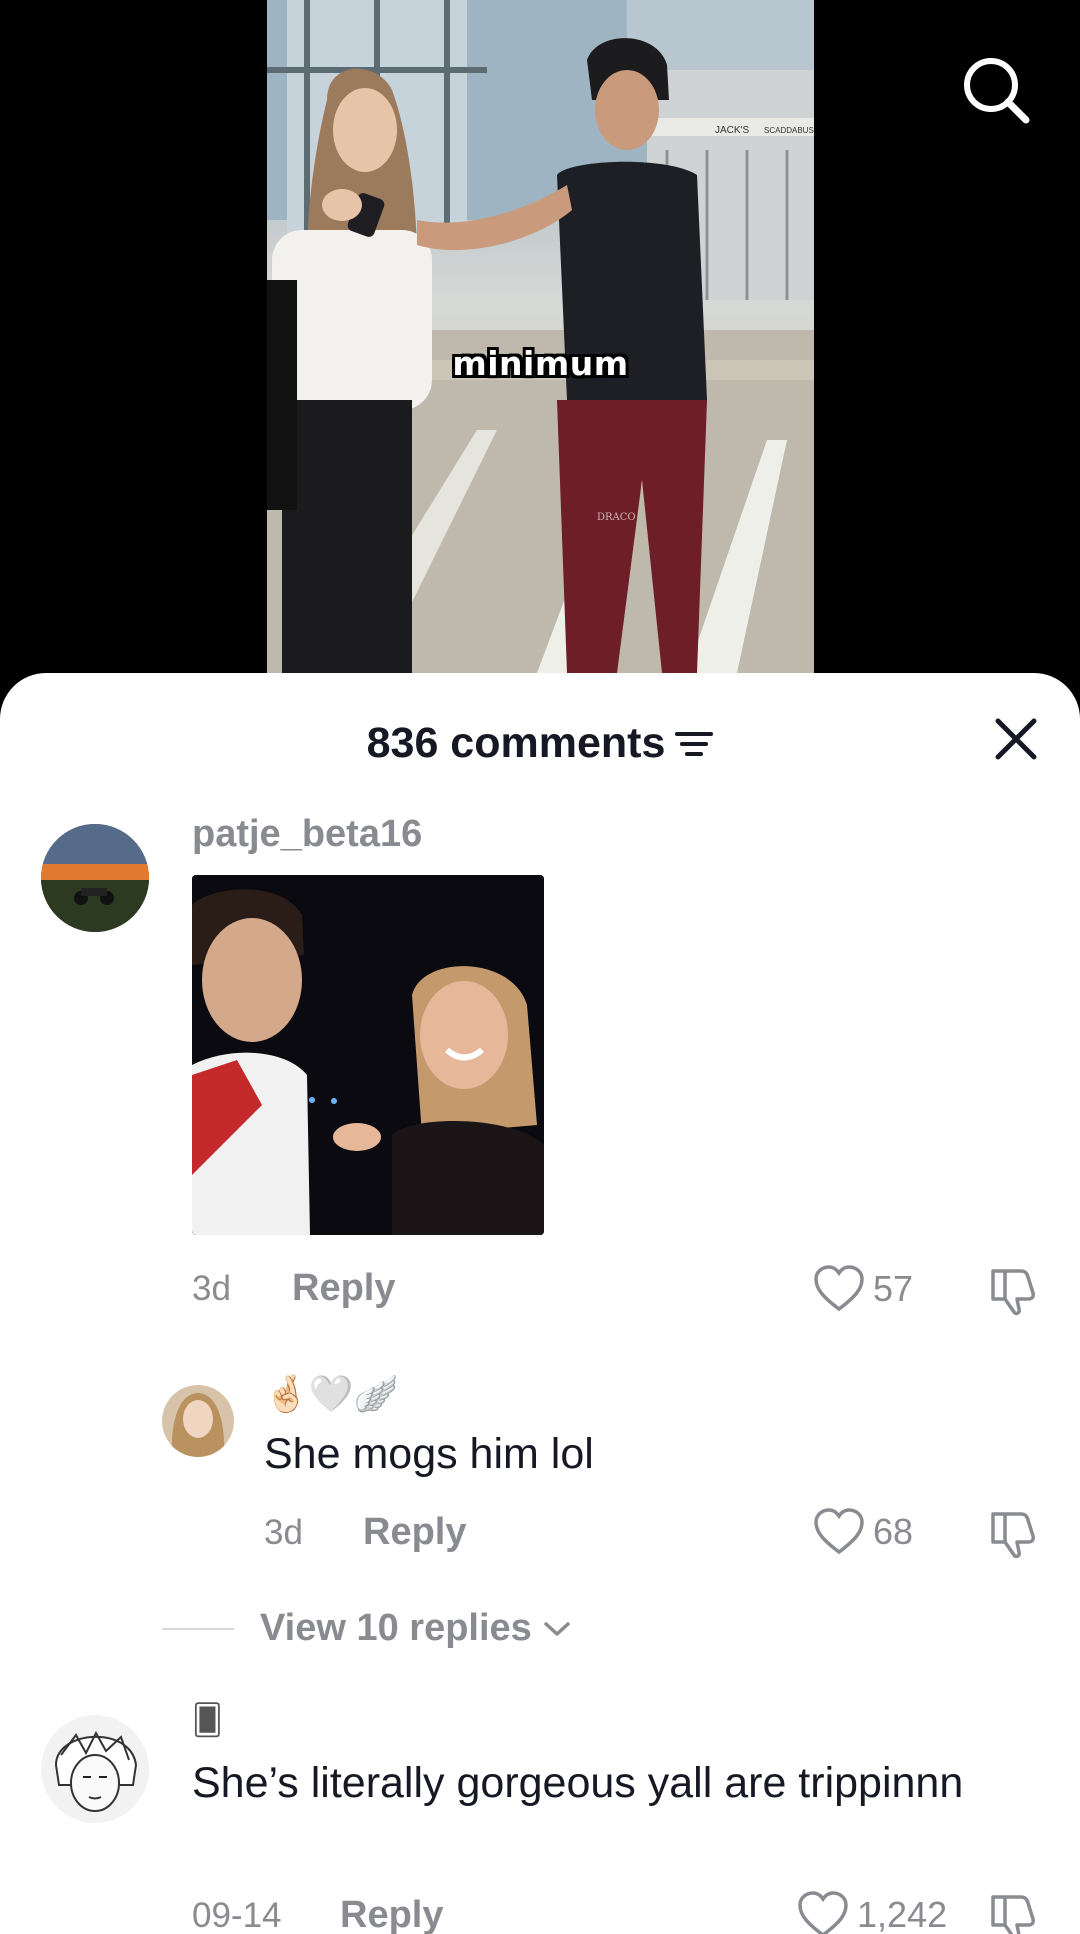  What do you see at coordinates (516, 743) in the screenshot?
I see `comments-count: 836 comments` at bounding box center [516, 743].